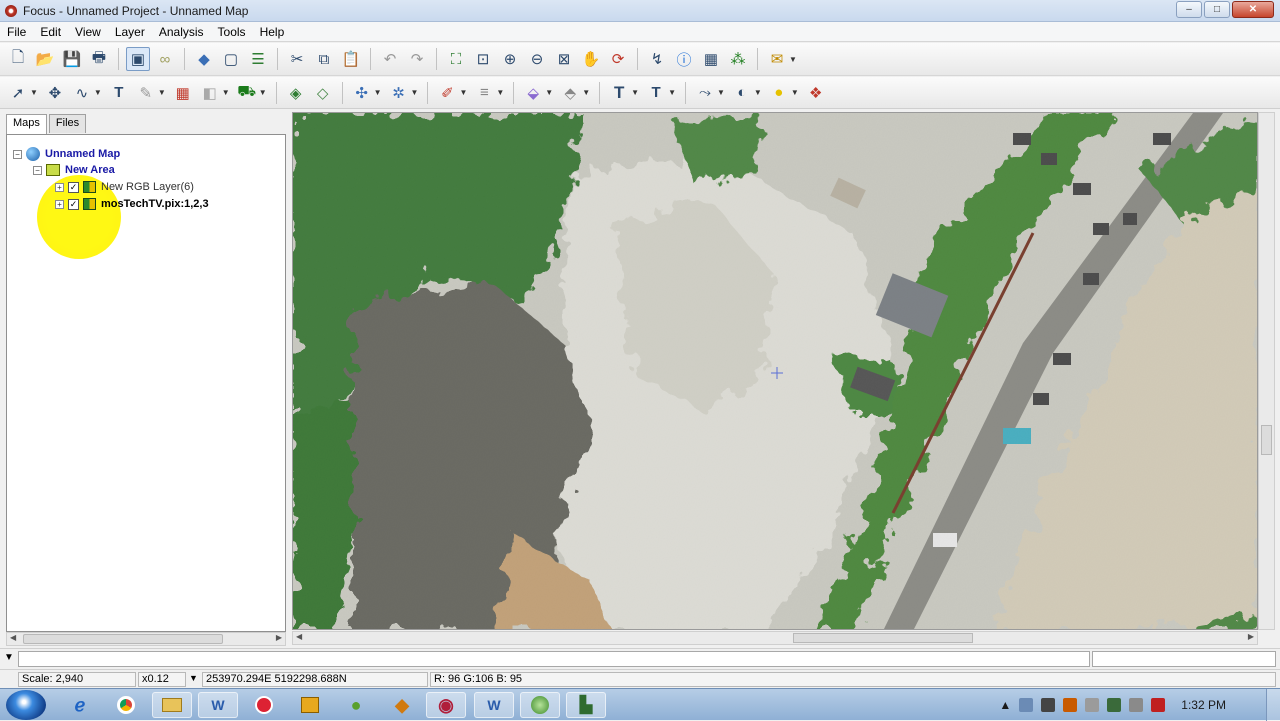  Describe the element at coordinates (705, 93) in the screenshot. I see `measure-icon: ⤳` at that location.